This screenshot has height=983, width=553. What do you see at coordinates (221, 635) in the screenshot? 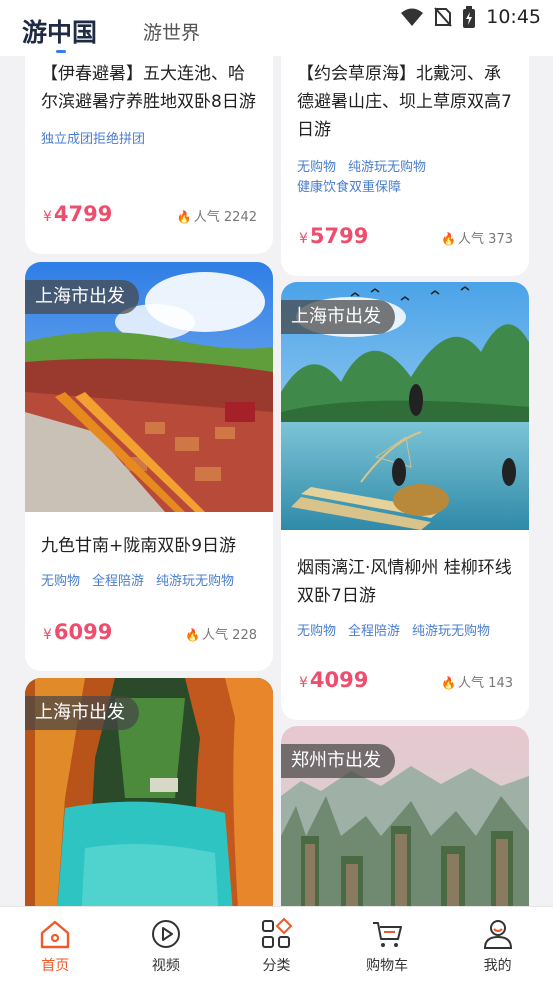
I see `popularity: 🔥 人气 228` at bounding box center [221, 635].